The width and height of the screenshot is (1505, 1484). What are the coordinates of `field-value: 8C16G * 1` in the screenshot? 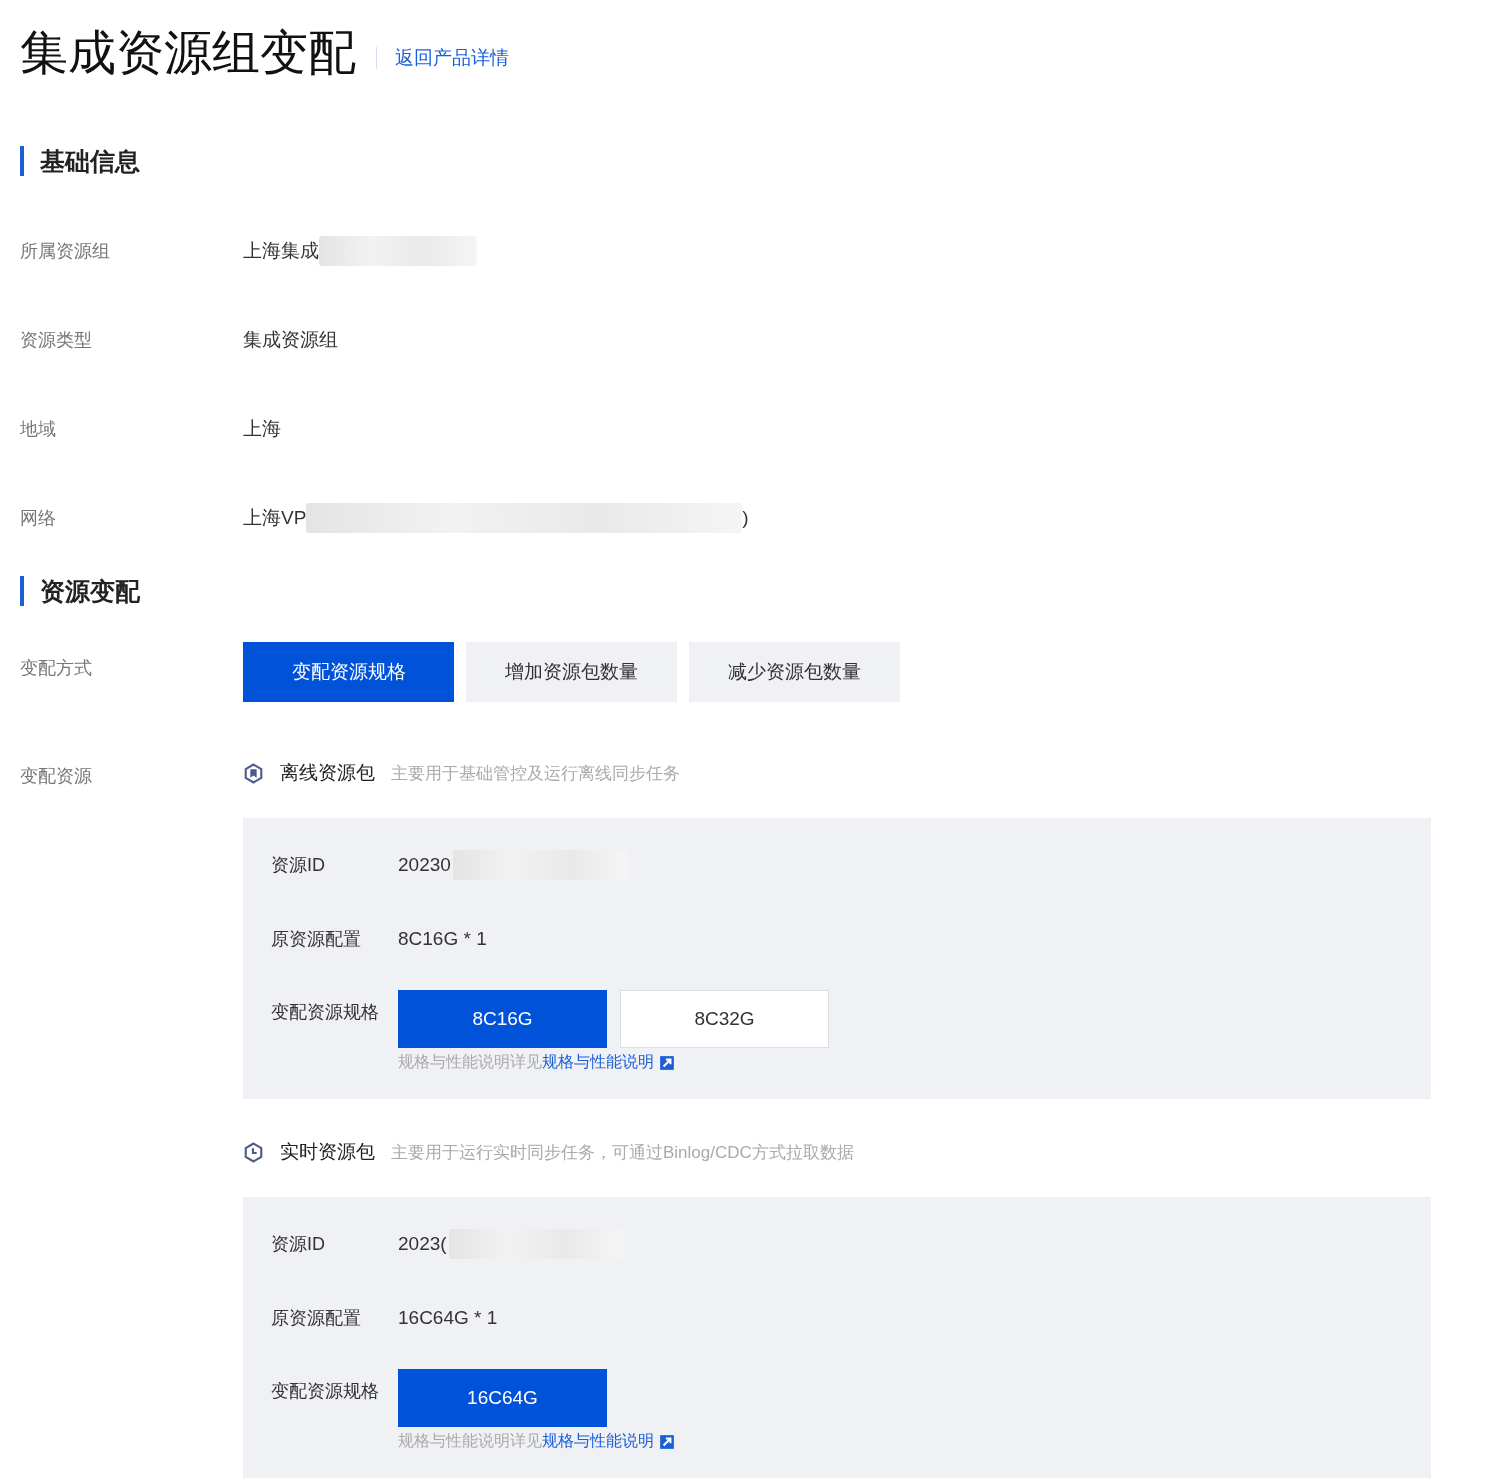 It's located at (442, 939).